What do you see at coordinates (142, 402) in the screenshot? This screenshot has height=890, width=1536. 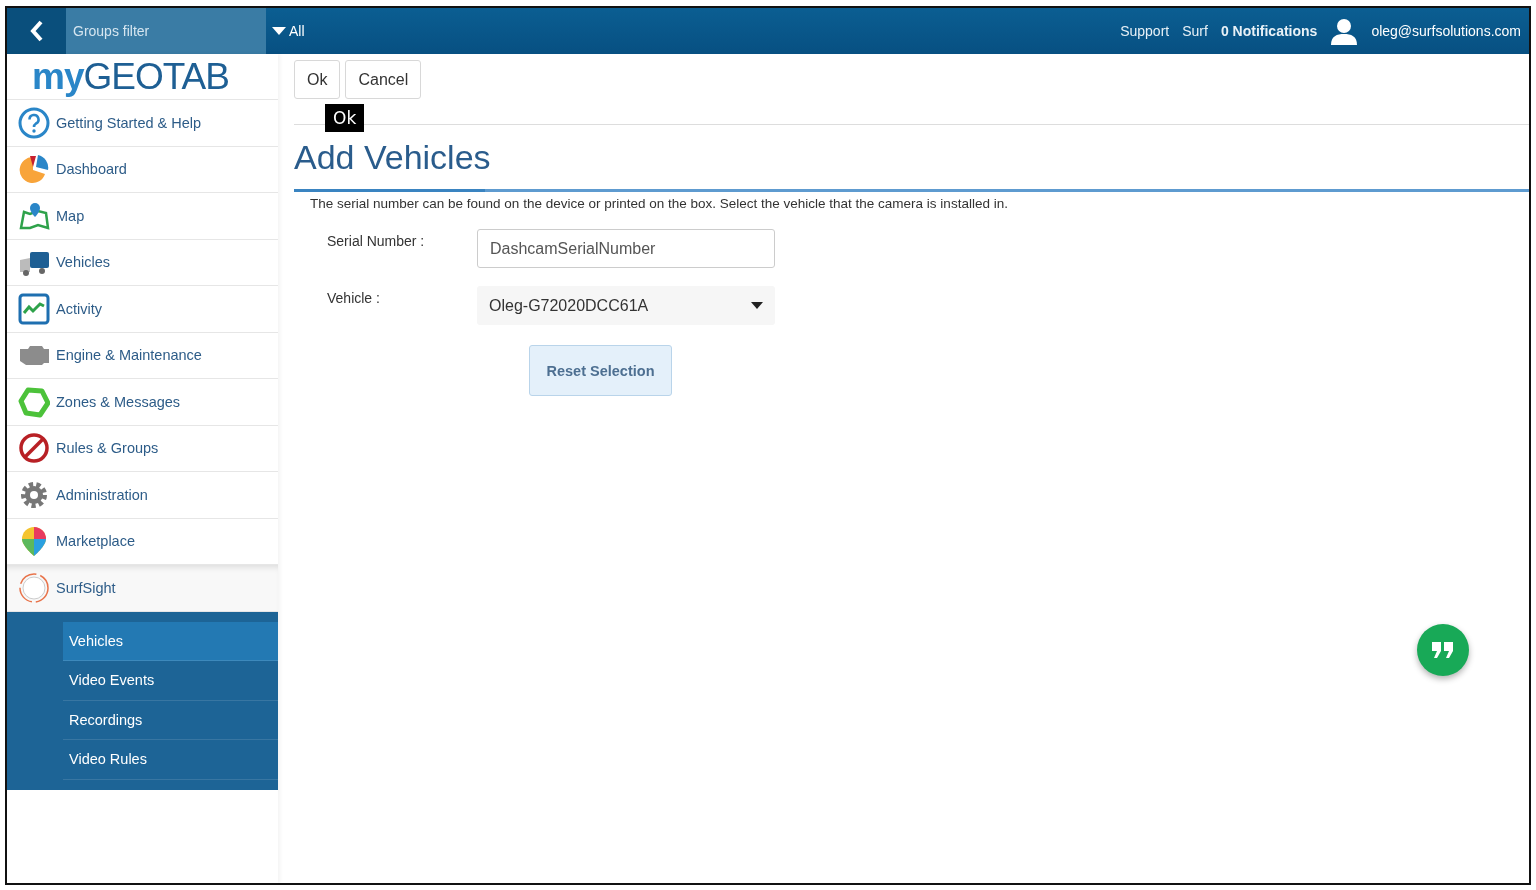 I see `sidebar-item: Zones & Messages` at bounding box center [142, 402].